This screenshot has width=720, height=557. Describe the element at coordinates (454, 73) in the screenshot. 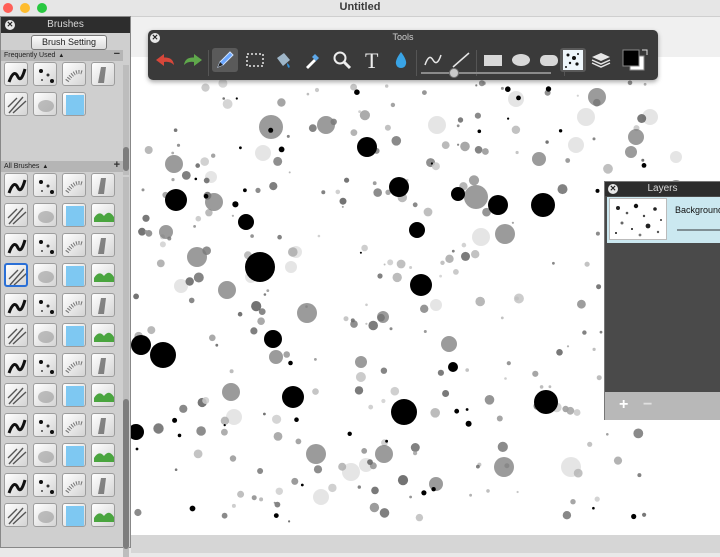

I see `brush-size-slider-knob` at that location.